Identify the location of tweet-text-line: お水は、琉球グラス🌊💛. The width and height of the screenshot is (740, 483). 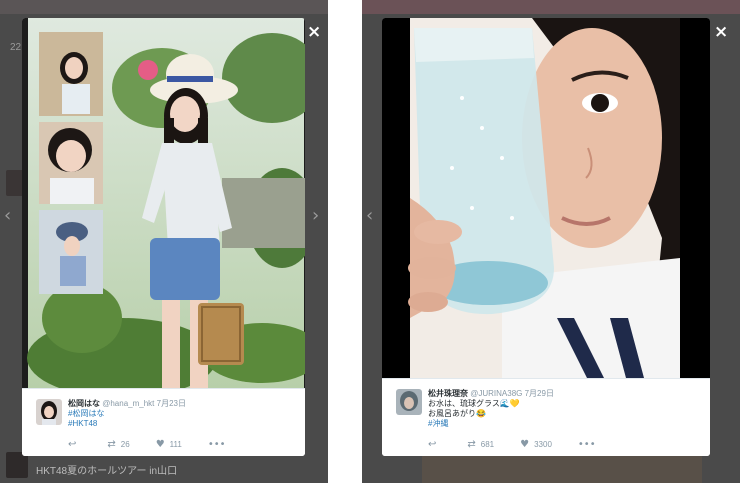
(474, 403).